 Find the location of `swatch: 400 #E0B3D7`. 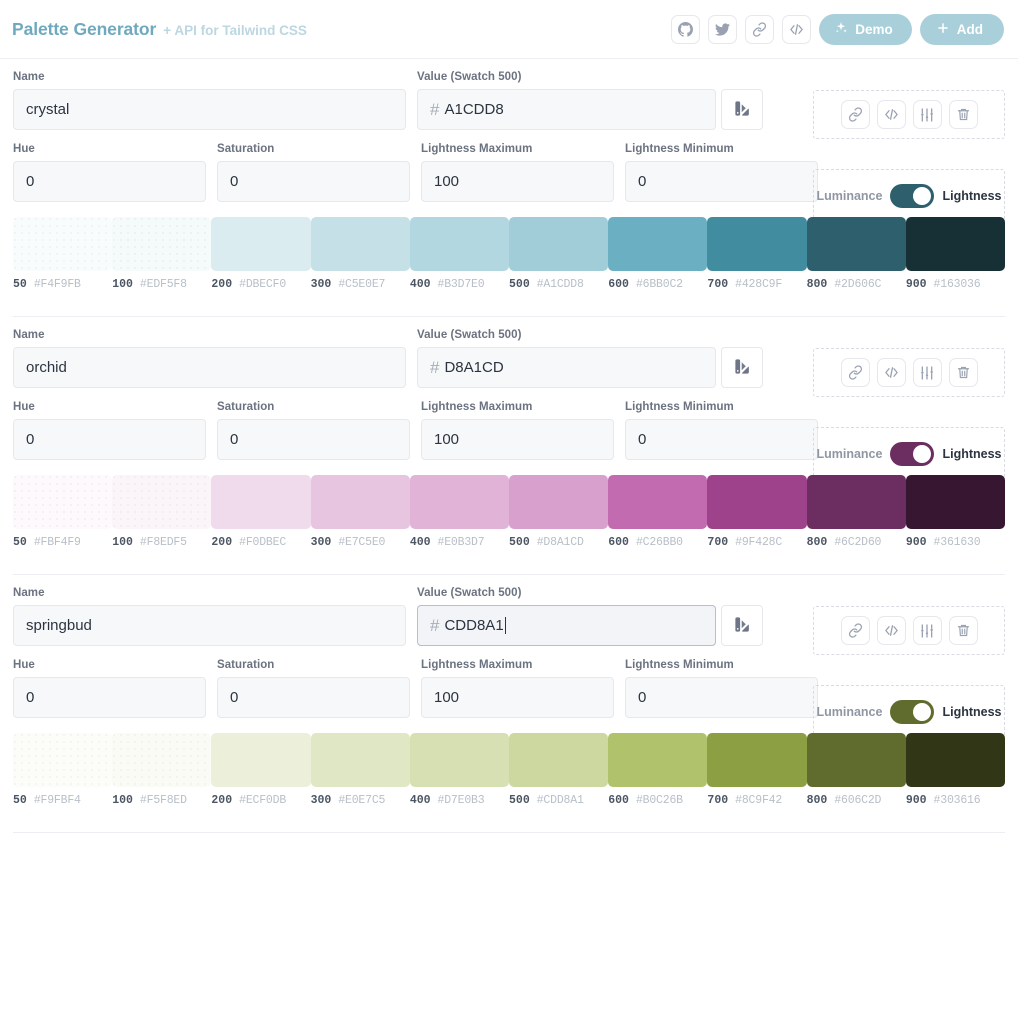

swatch: 400 #E0B3D7 is located at coordinates (459, 512).